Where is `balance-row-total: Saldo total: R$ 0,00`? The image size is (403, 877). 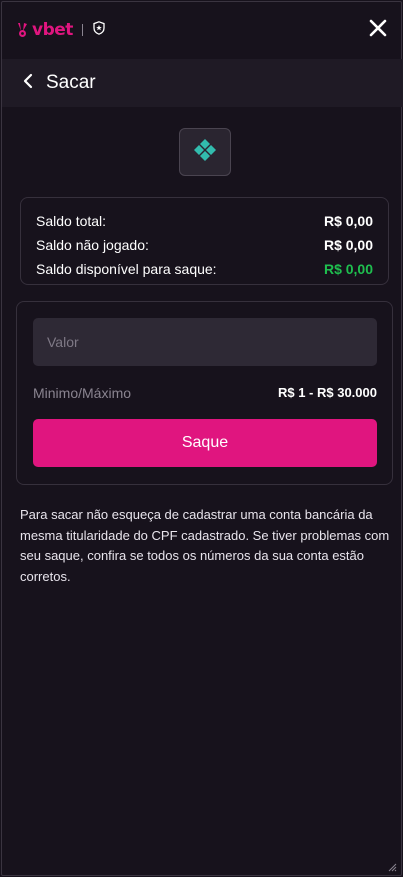
balance-row-total: Saldo total: R$ 0,00 is located at coordinates (204, 221).